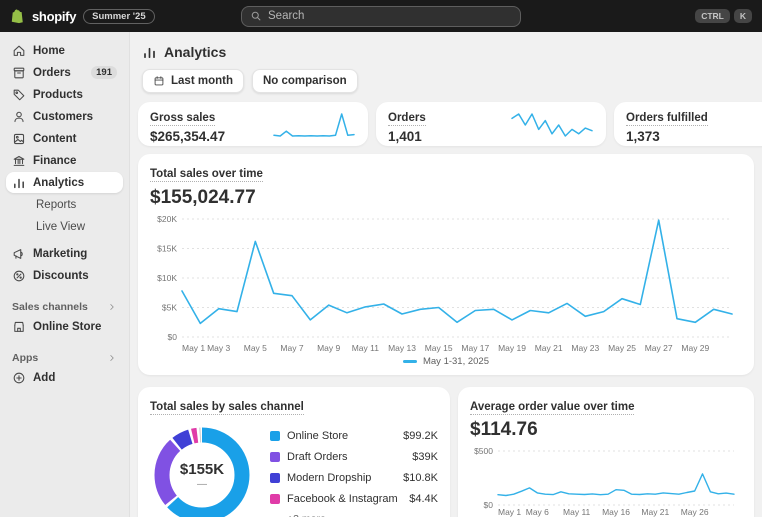 This screenshot has width=762, height=517. What do you see at coordinates (64, 377) in the screenshot?
I see `sidebar-item-add-app: Add` at bounding box center [64, 377].